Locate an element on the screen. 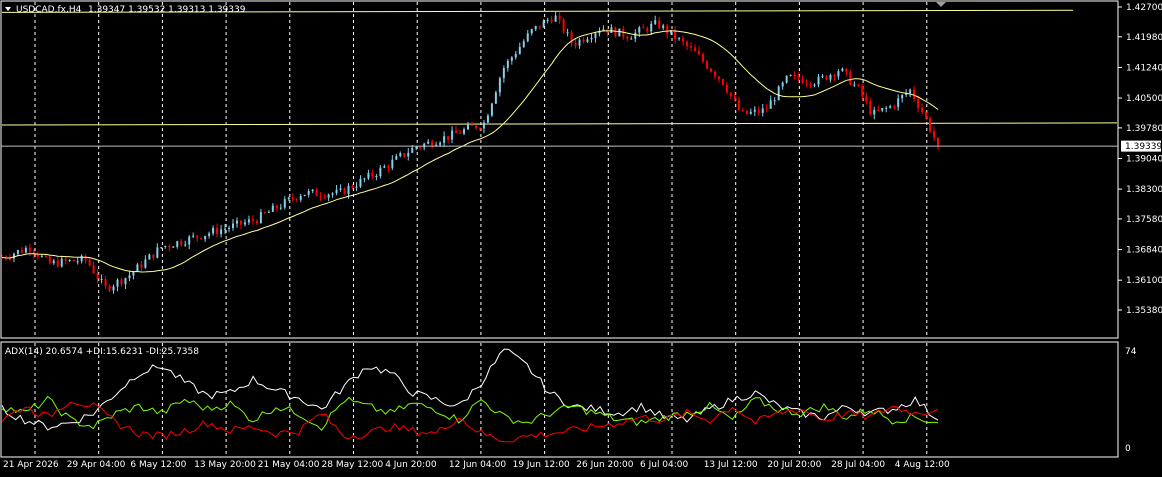 Image resolution: width=1162 pixels, height=477 pixels. time-label: 4 Aug 12:00 is located at coordinates (922, 465).